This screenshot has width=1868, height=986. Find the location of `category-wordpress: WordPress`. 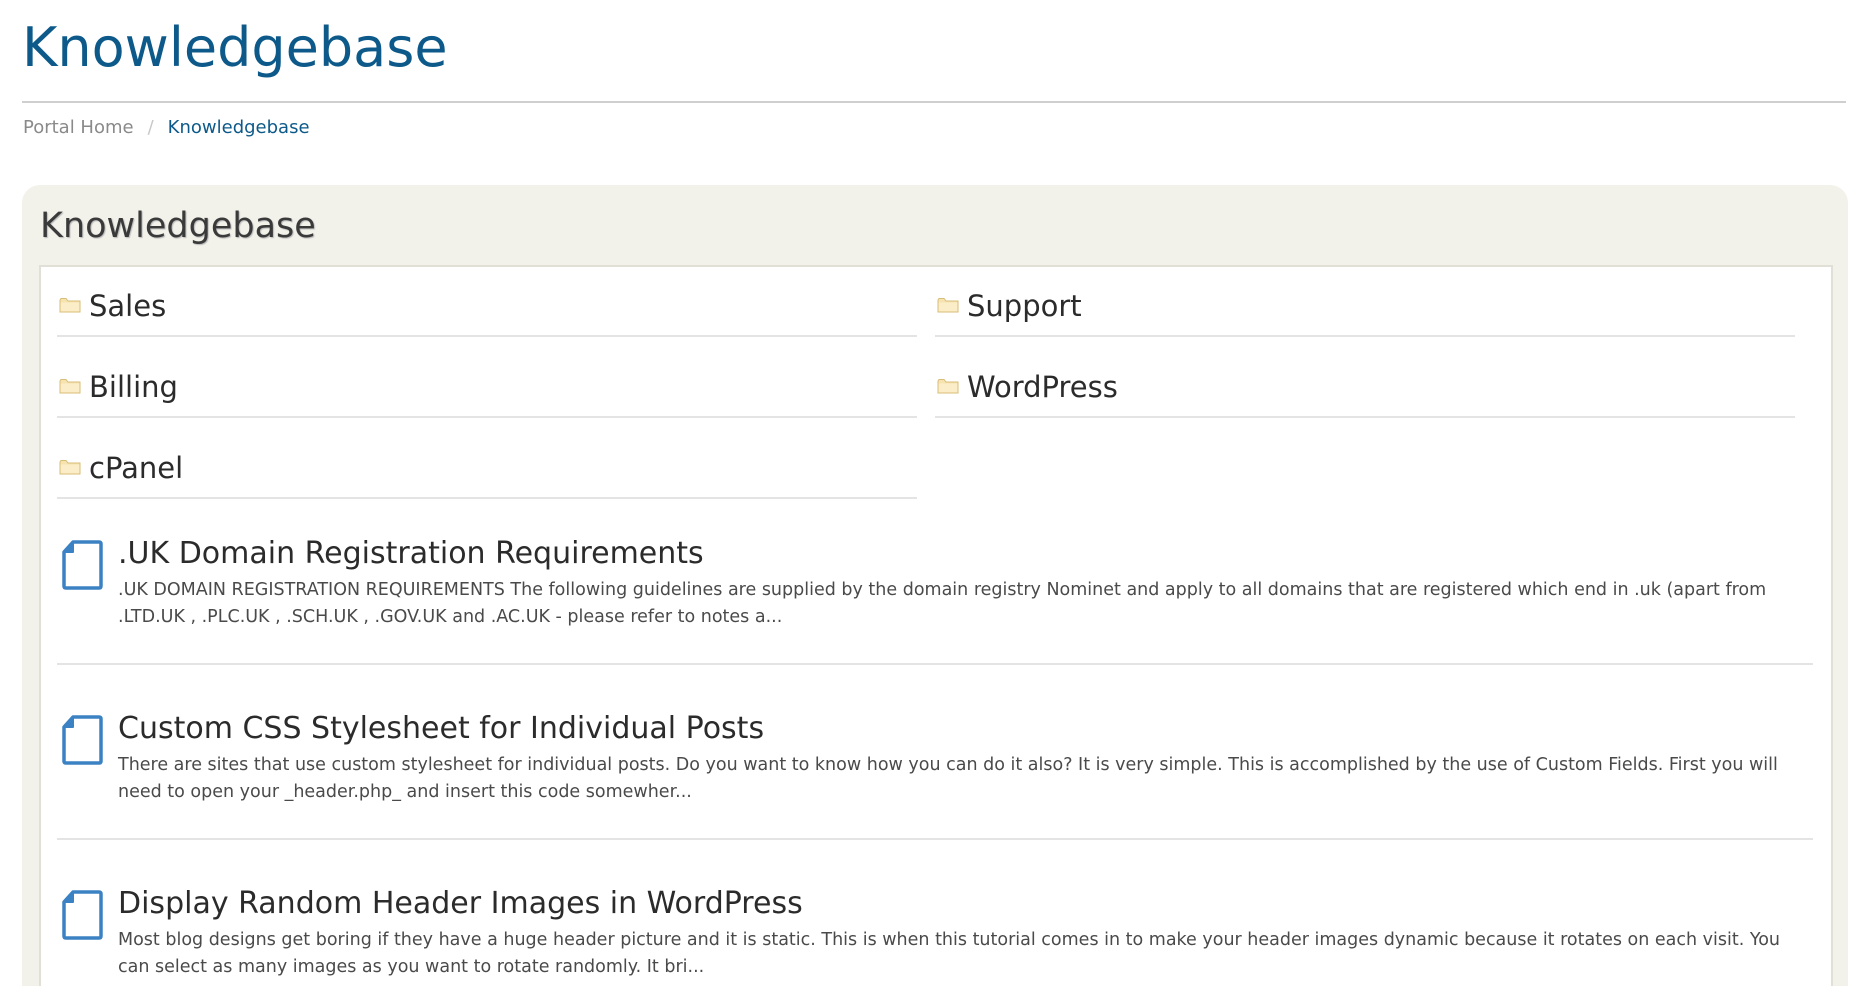

category-wordpress: WordPress is located at coordinates (1365, 386).